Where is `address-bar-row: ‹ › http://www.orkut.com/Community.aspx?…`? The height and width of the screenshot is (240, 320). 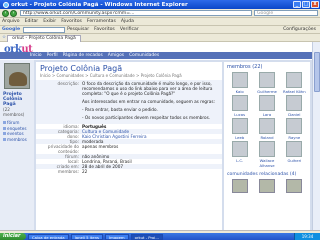 address-bar-row: ‹ › http://www.orkut.com/Community.aspx?… is located at coordinates (160, 13).